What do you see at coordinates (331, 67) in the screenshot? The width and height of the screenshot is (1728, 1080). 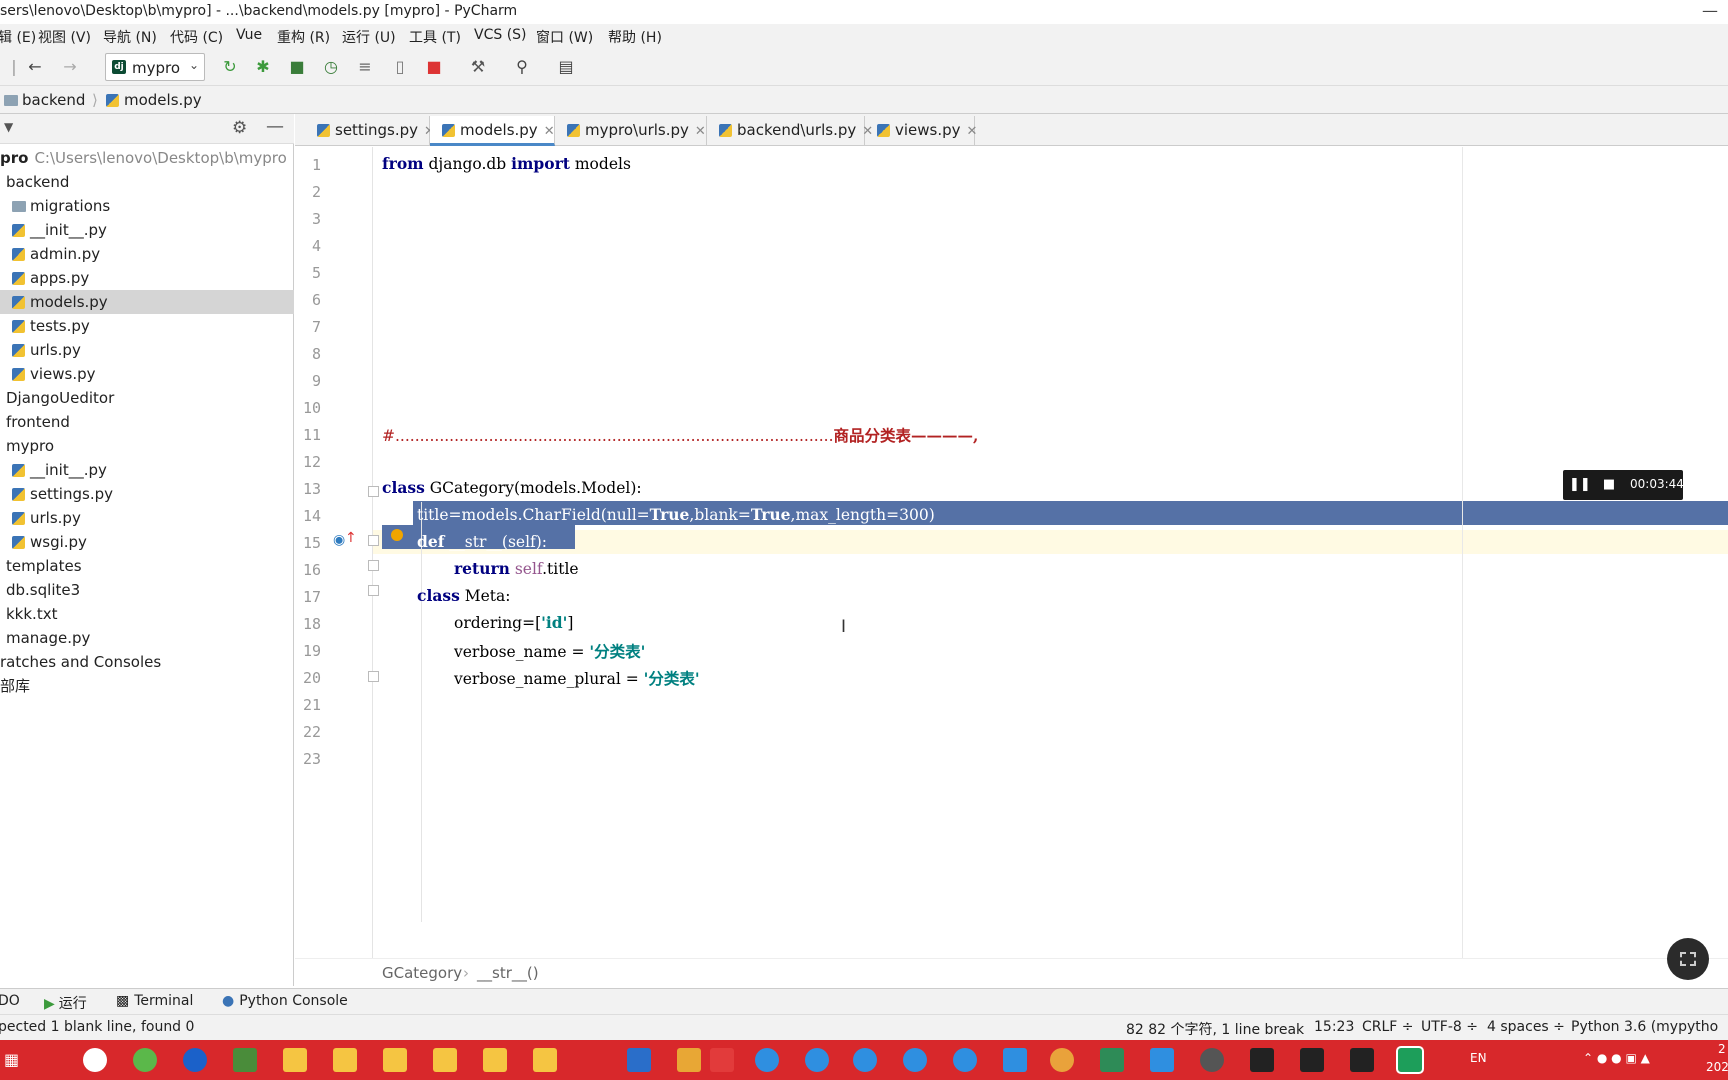 I see `profile-icon: ◷` at bounding box center [331, 67].